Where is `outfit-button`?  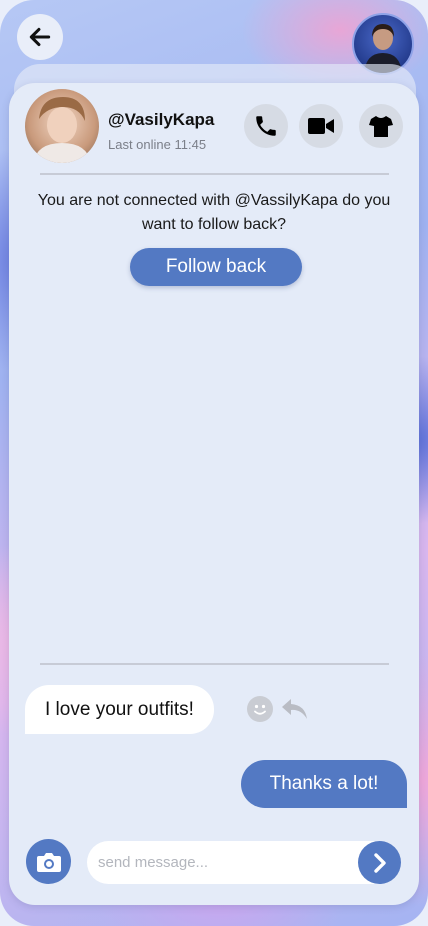
outfit-button is located at coordinates (381, 126).